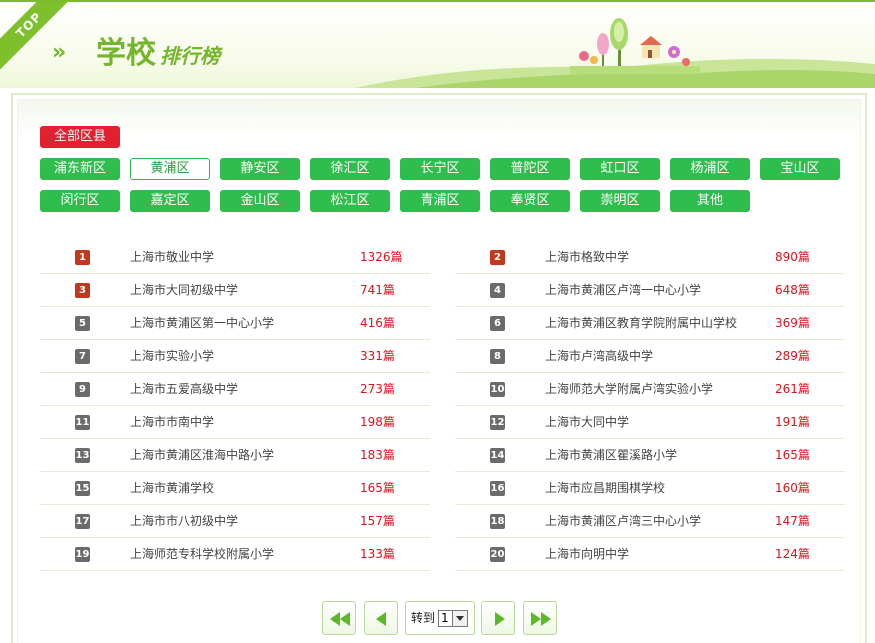 Image resolution: width=875 pixels, height=643 pixels. I want to click on table-row: 3 上海市大同初级中学 741篇, so click(235, 290).